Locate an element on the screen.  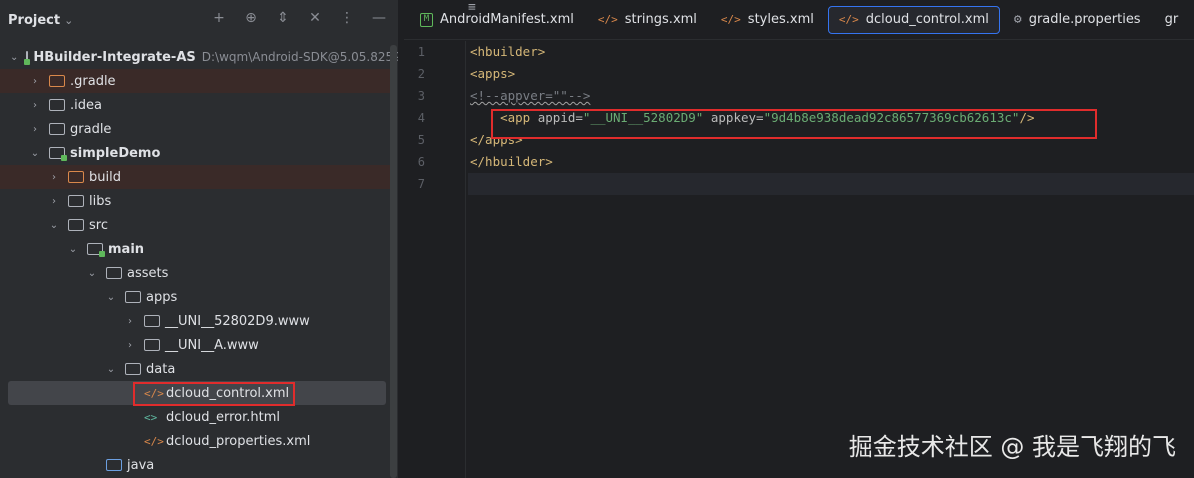
tree-item-label: simpleDemo is located at coordinates (115, 153).